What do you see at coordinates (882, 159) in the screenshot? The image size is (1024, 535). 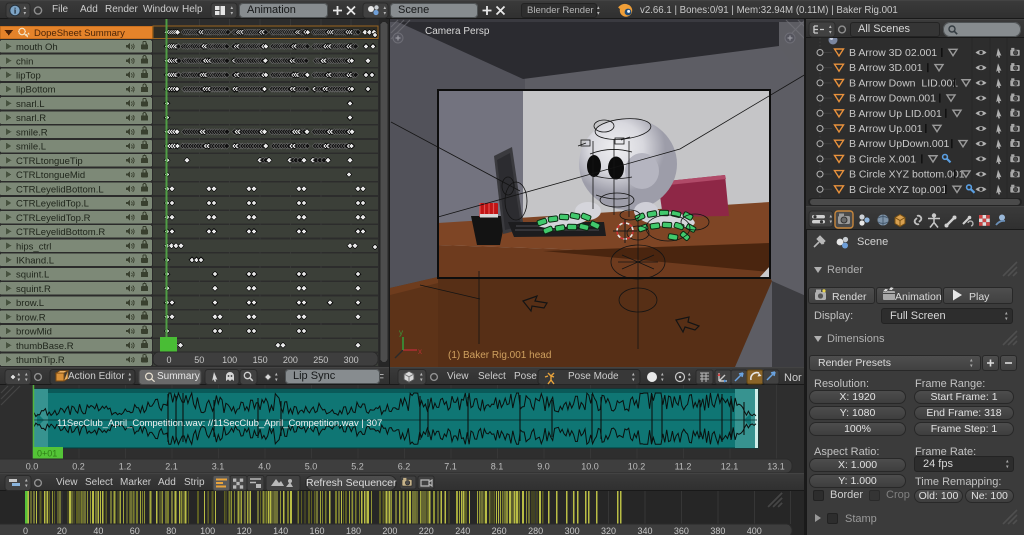 I see `svg-text: B Circle X.001` at bounding box center [882, 159].